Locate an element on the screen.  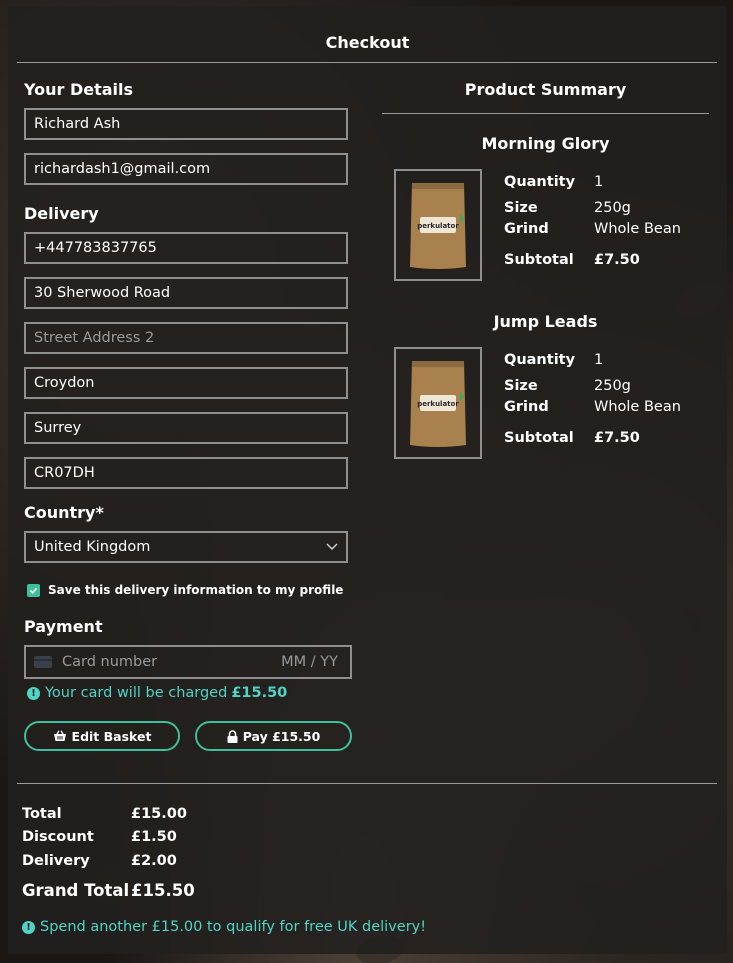
title-divider is located at coordinates (367, 62).